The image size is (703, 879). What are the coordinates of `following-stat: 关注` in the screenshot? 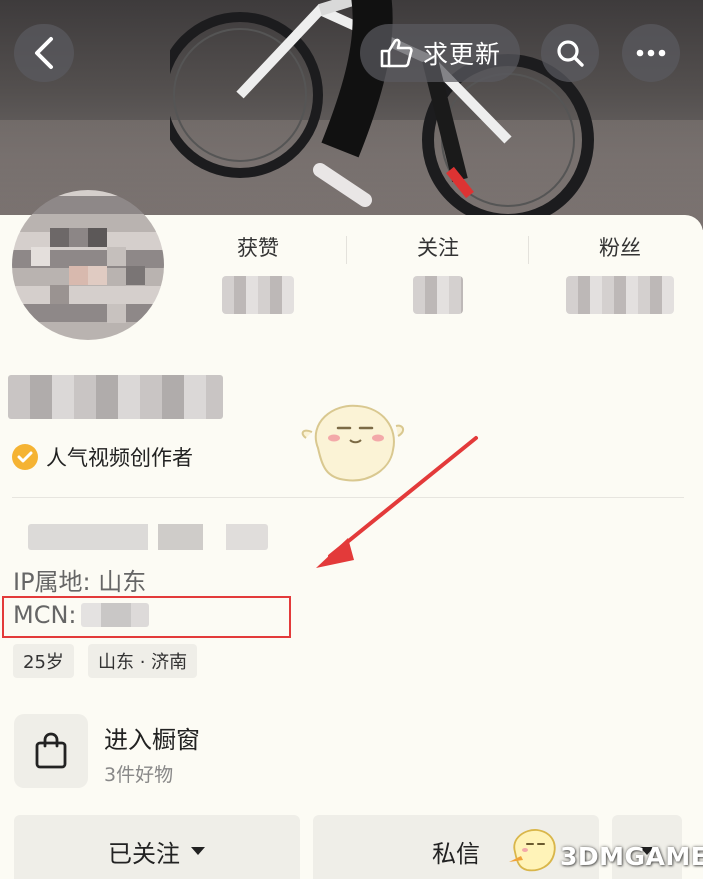 It's located at (438, 273).